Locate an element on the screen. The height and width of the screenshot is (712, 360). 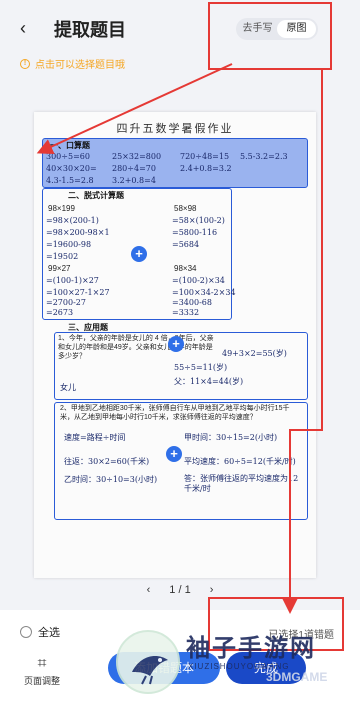
word-q2-answer: 答：张师傅往返的平均速度为12千米/时 is located at coordinates (241, 483).